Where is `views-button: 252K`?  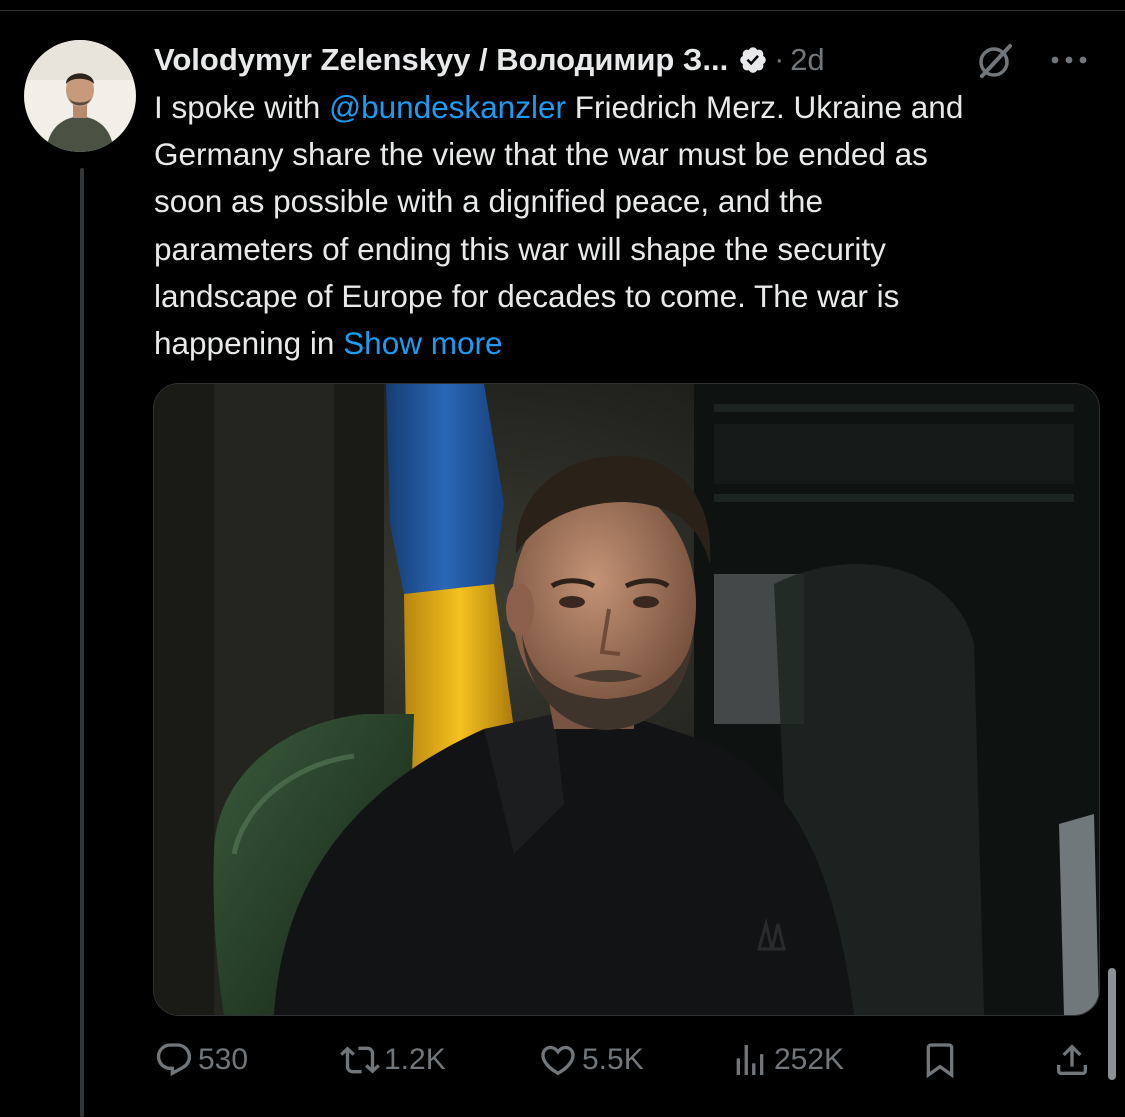
views-button: 252K is located at coordinates (787, 1060).